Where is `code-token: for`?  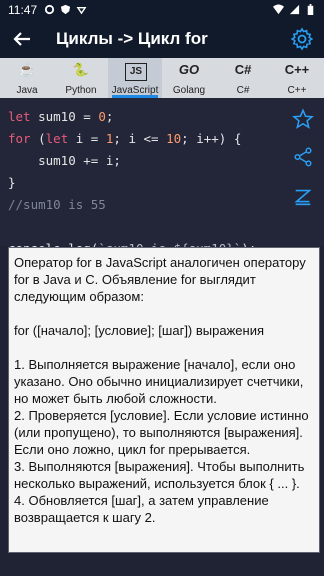 code-token: for is located at coordinates (19, 138).